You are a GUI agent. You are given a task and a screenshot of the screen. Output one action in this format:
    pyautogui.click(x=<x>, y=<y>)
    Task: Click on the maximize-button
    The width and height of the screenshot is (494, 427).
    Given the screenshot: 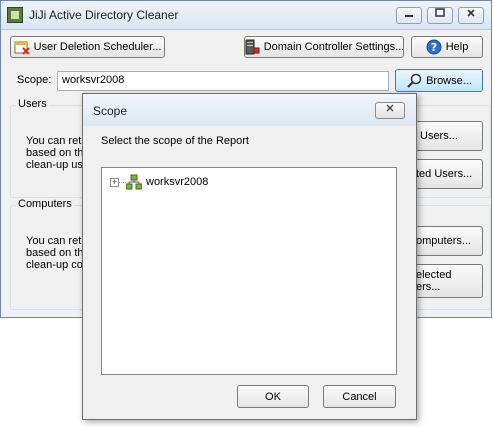 What is the action you would take?
    pyautogui.click(x=440, y=15)
    